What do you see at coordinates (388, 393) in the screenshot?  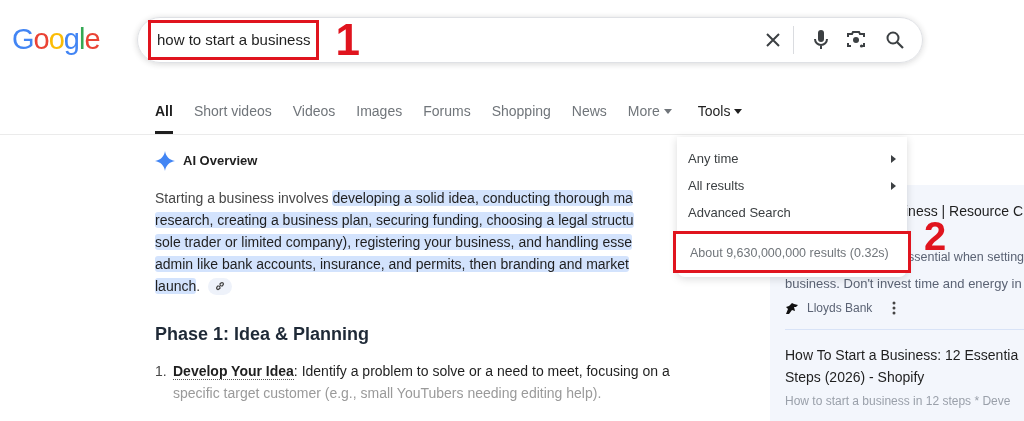 I see `list-text: specific target customer (e.g., small YouTubers needing editing help).` at bounding box center [388, 393].